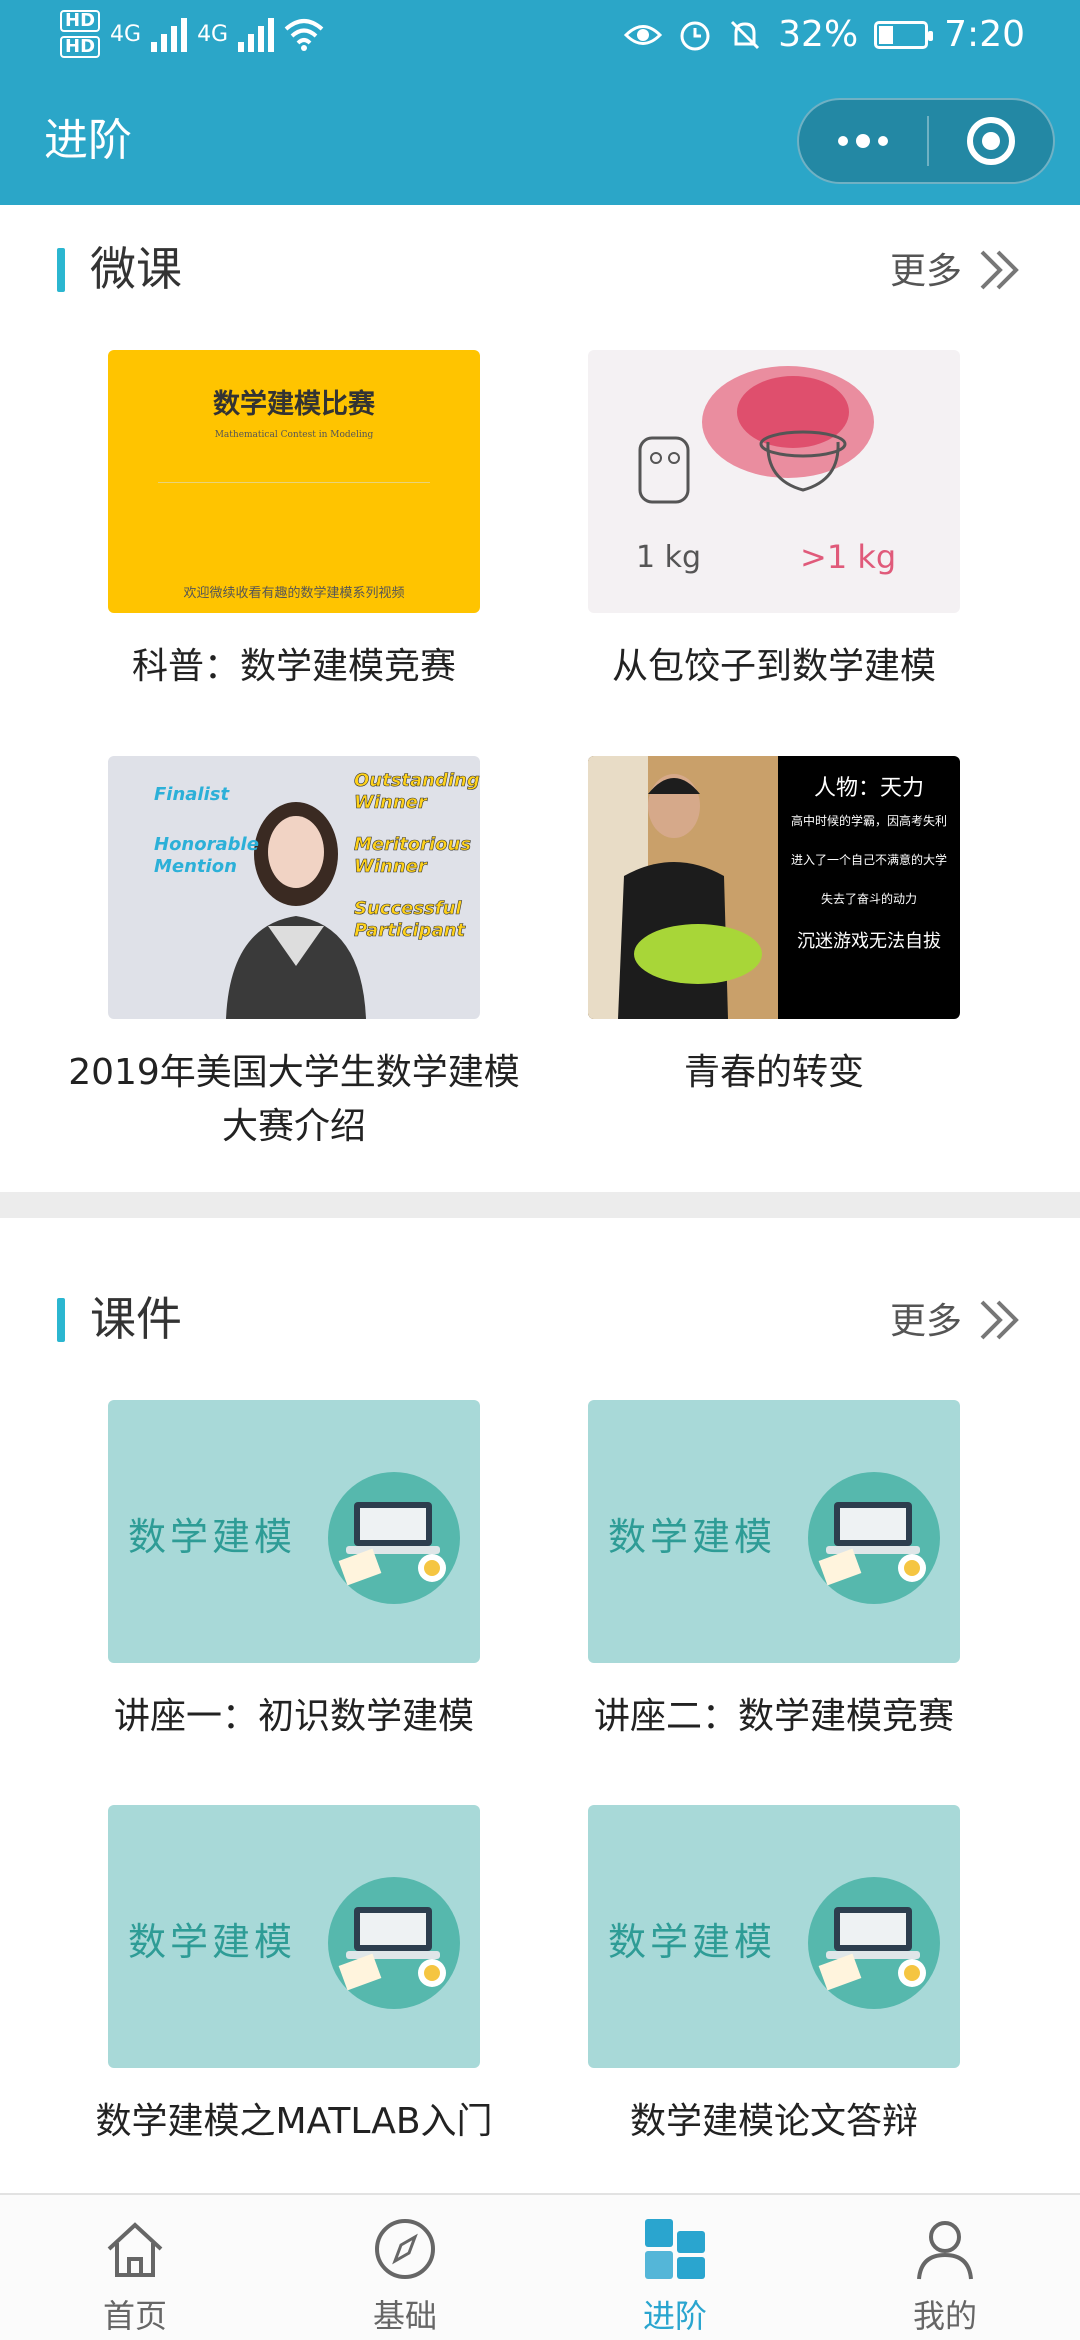  What do you see at coordinates (984, 34) in the screenshot?
I see `clock-time: 7:20` at bounding box center [984, 34].